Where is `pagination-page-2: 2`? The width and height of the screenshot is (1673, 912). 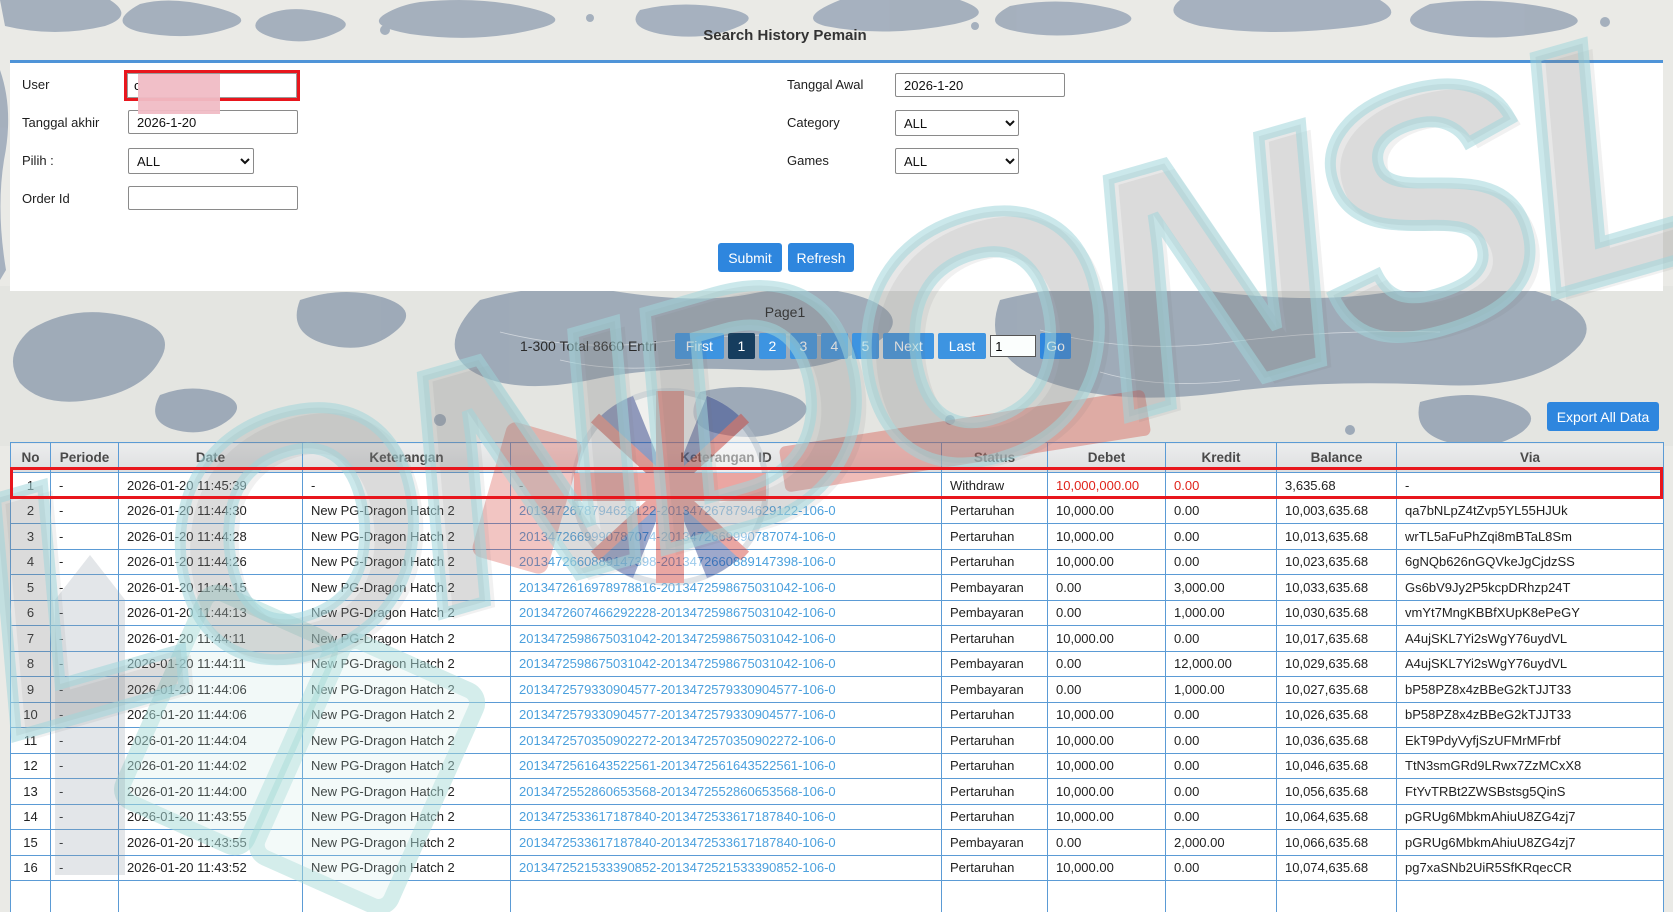 pagination-page-2: 2 is located at coordinates (772, 346).